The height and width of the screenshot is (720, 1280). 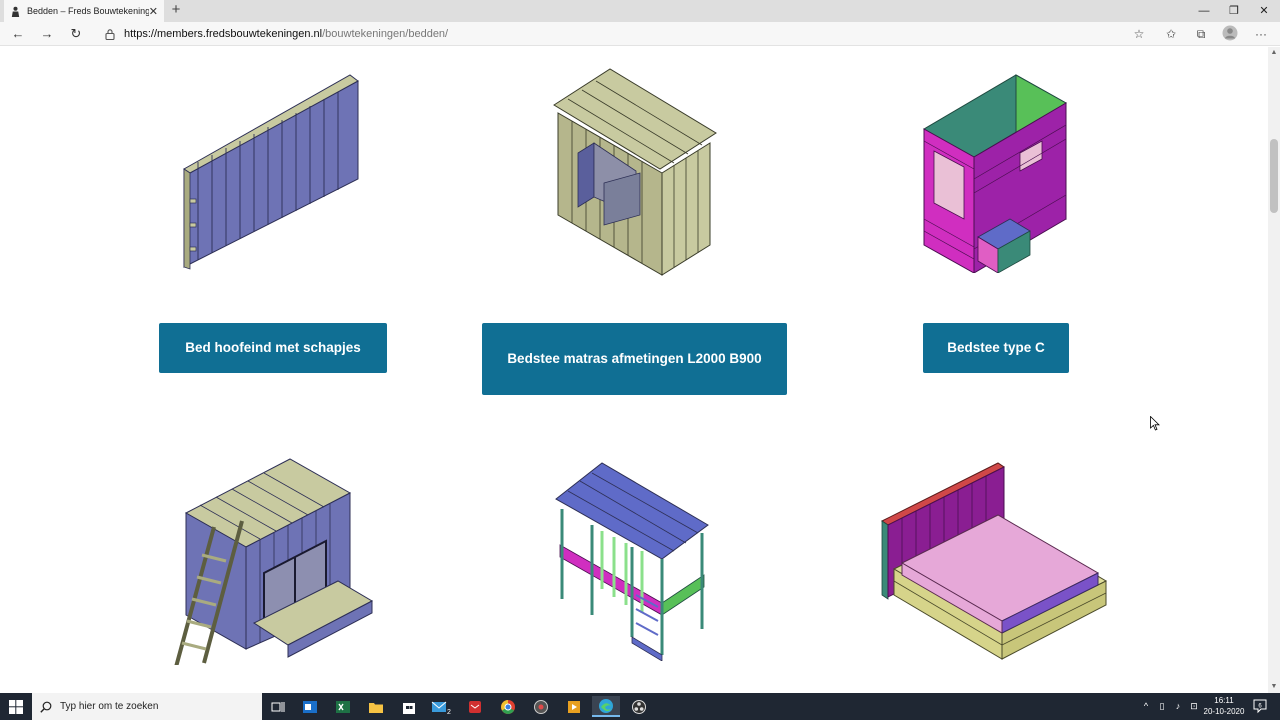 I want to click on mouse-cursor-icon, so click(x=1155, y=423).